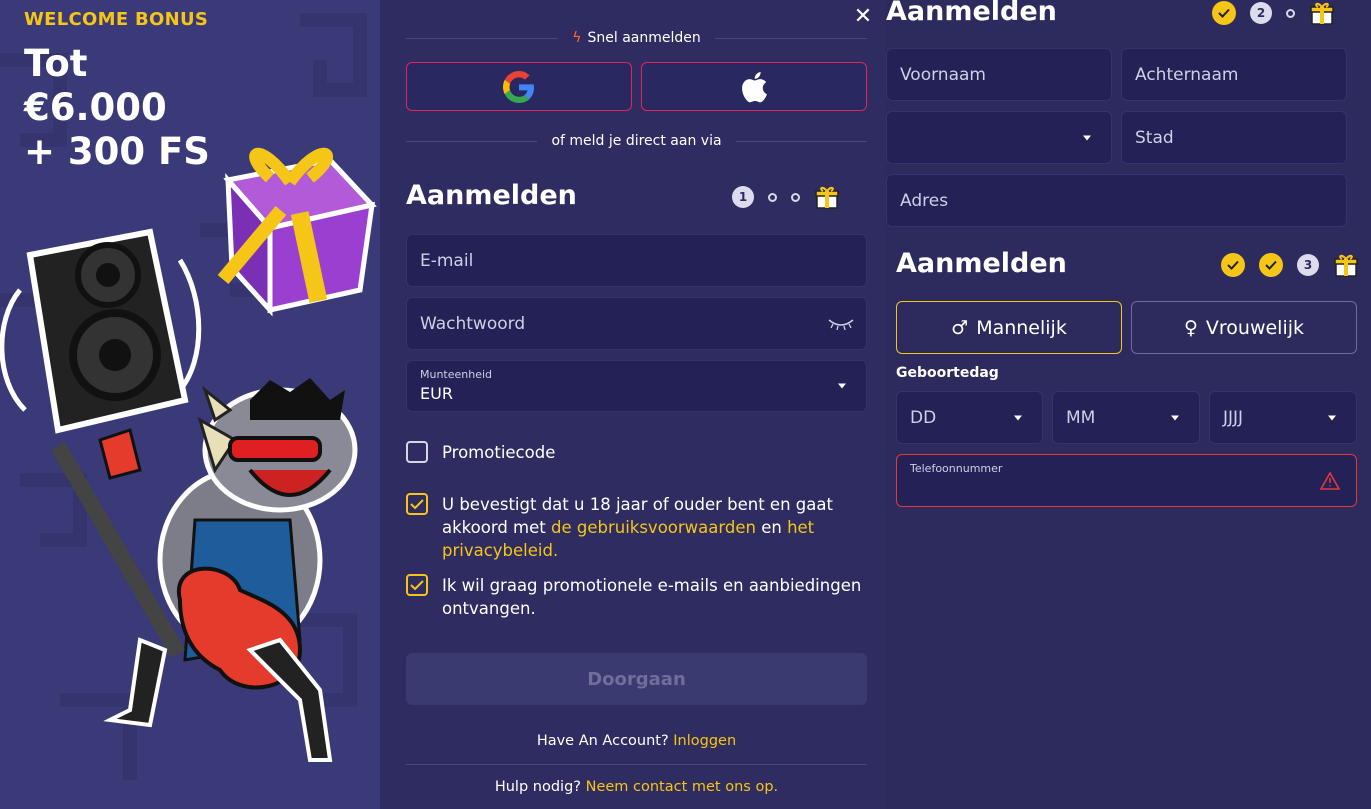  Describe the element at coordinates (605, 741) in the screenshot. I see `have-account-text: Have An Account?` at that location.